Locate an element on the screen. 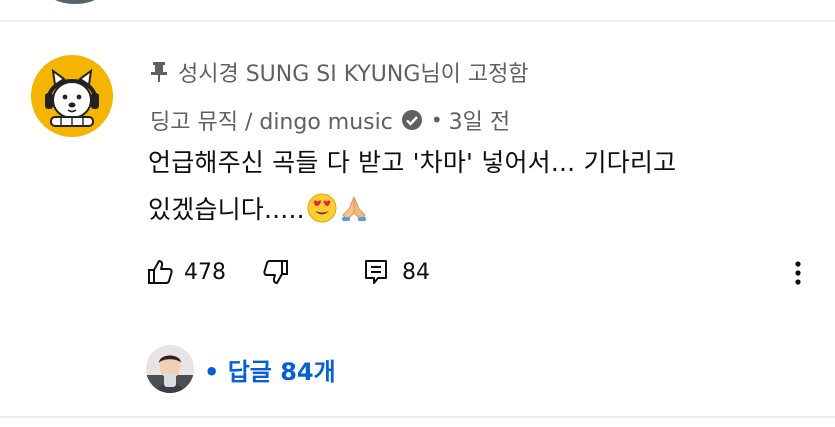 This screenshot has height=427, width=835. reply-button: 84 is located at coordinates (396, 272).